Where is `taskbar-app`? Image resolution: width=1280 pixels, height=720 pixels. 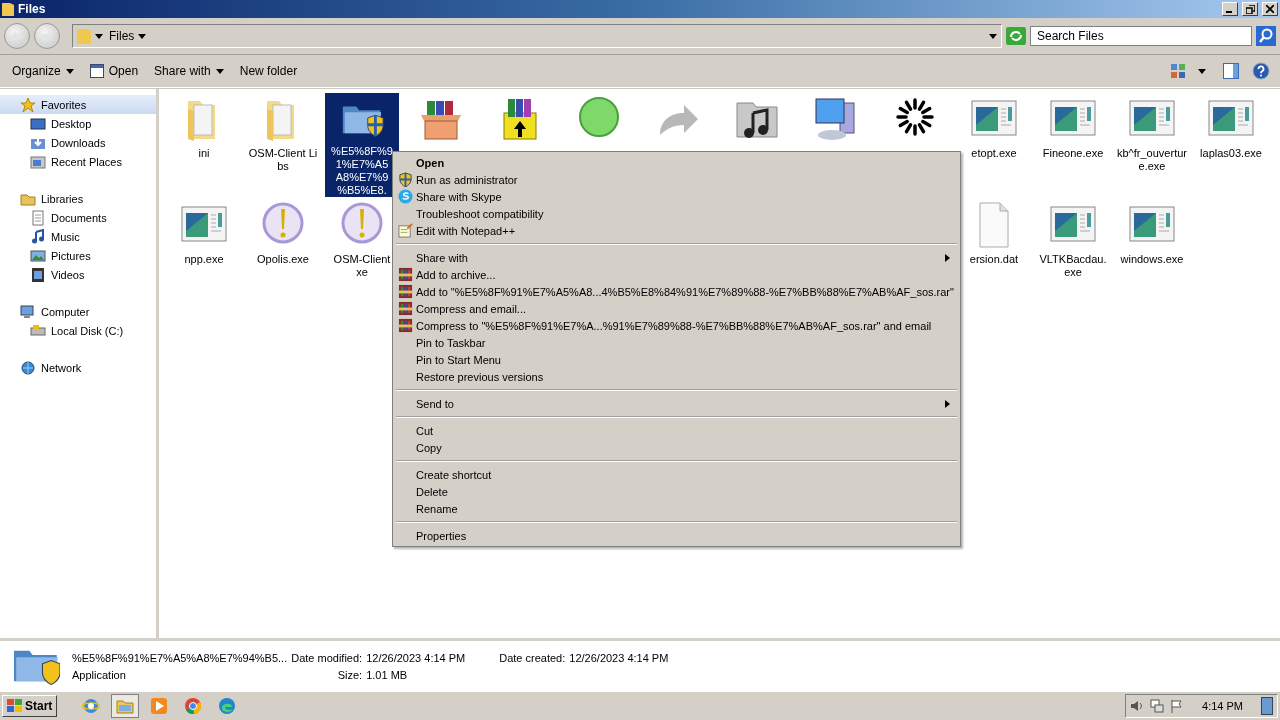 taskbar-app is located at coordinates (125, 706).